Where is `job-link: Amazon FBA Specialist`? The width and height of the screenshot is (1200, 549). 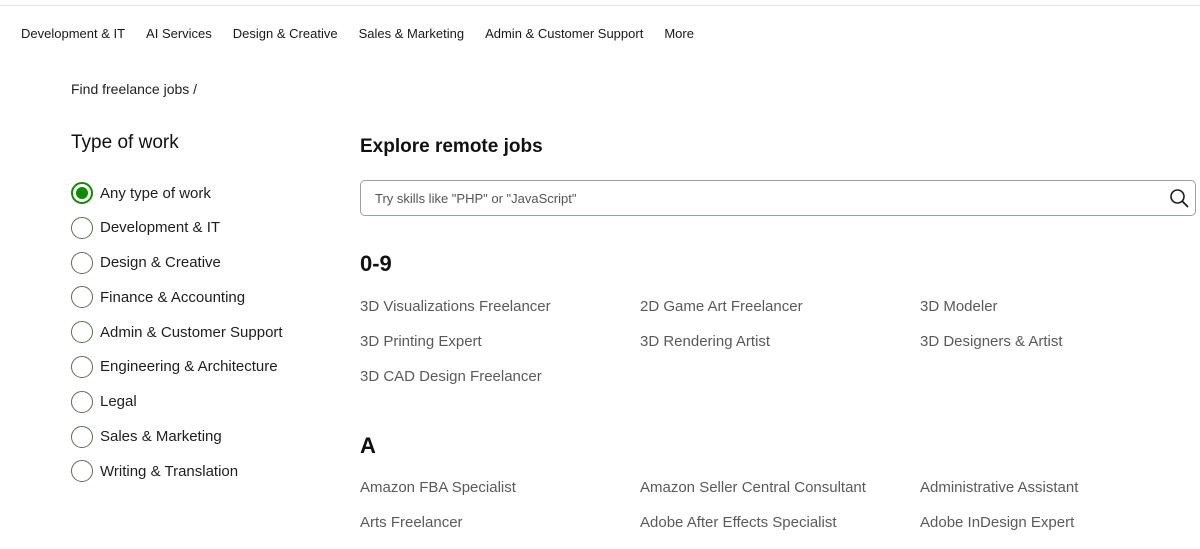 job-link: Amazon FBA Specialist is located at coordinates (500, 496).